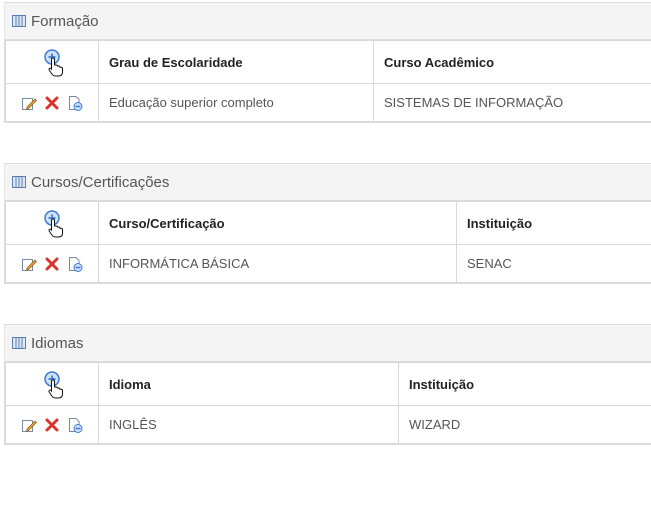 The image size is (651, 529). Describe the element at coordinates (57, 343) in the screenshot. I see `panel-title: Idiomas` at that location.